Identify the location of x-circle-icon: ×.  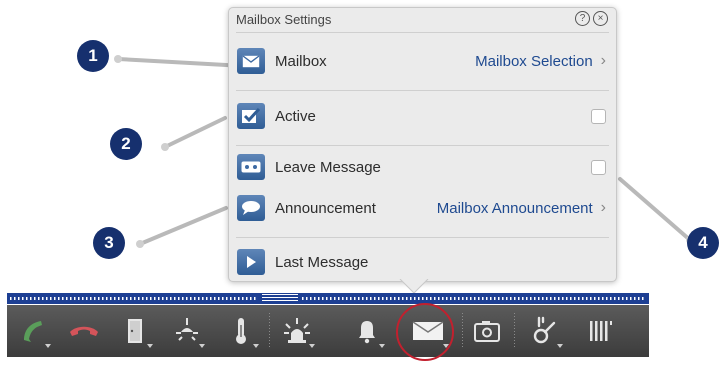
(600, 18).